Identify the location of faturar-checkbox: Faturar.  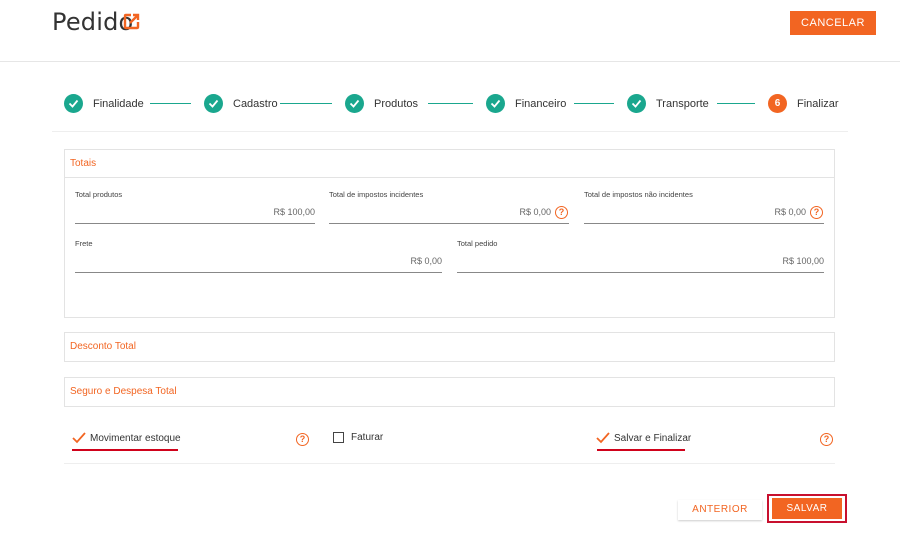
(358, 437).